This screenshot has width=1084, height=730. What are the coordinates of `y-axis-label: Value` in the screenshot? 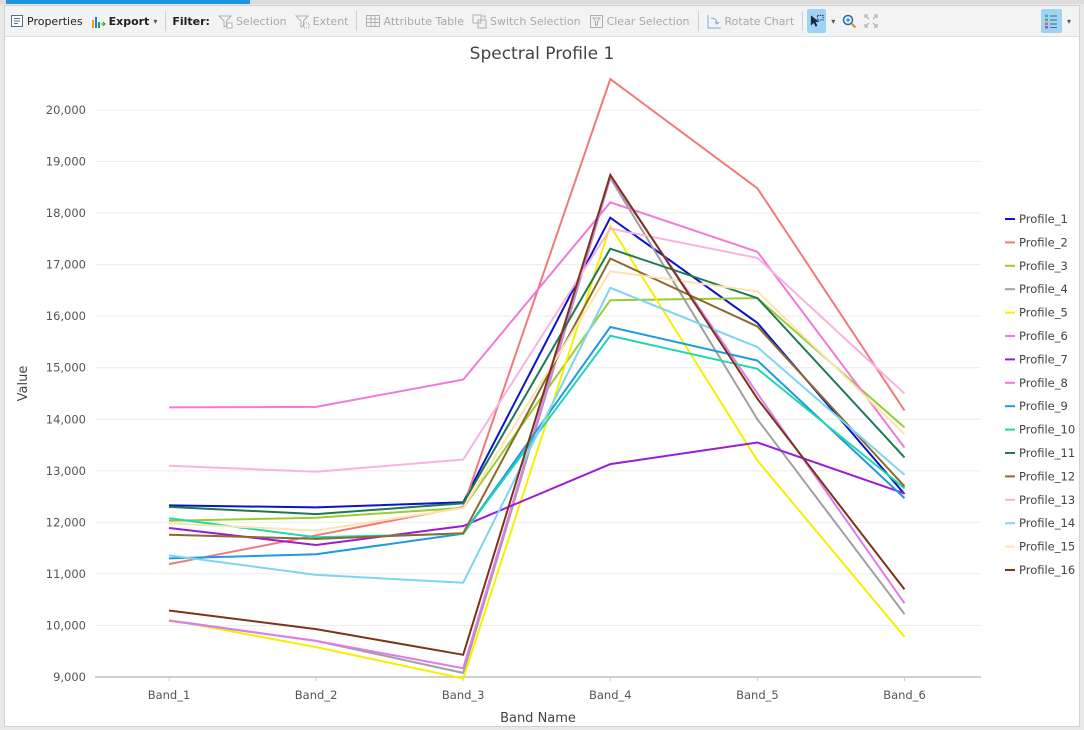 It's located at (23, 384).